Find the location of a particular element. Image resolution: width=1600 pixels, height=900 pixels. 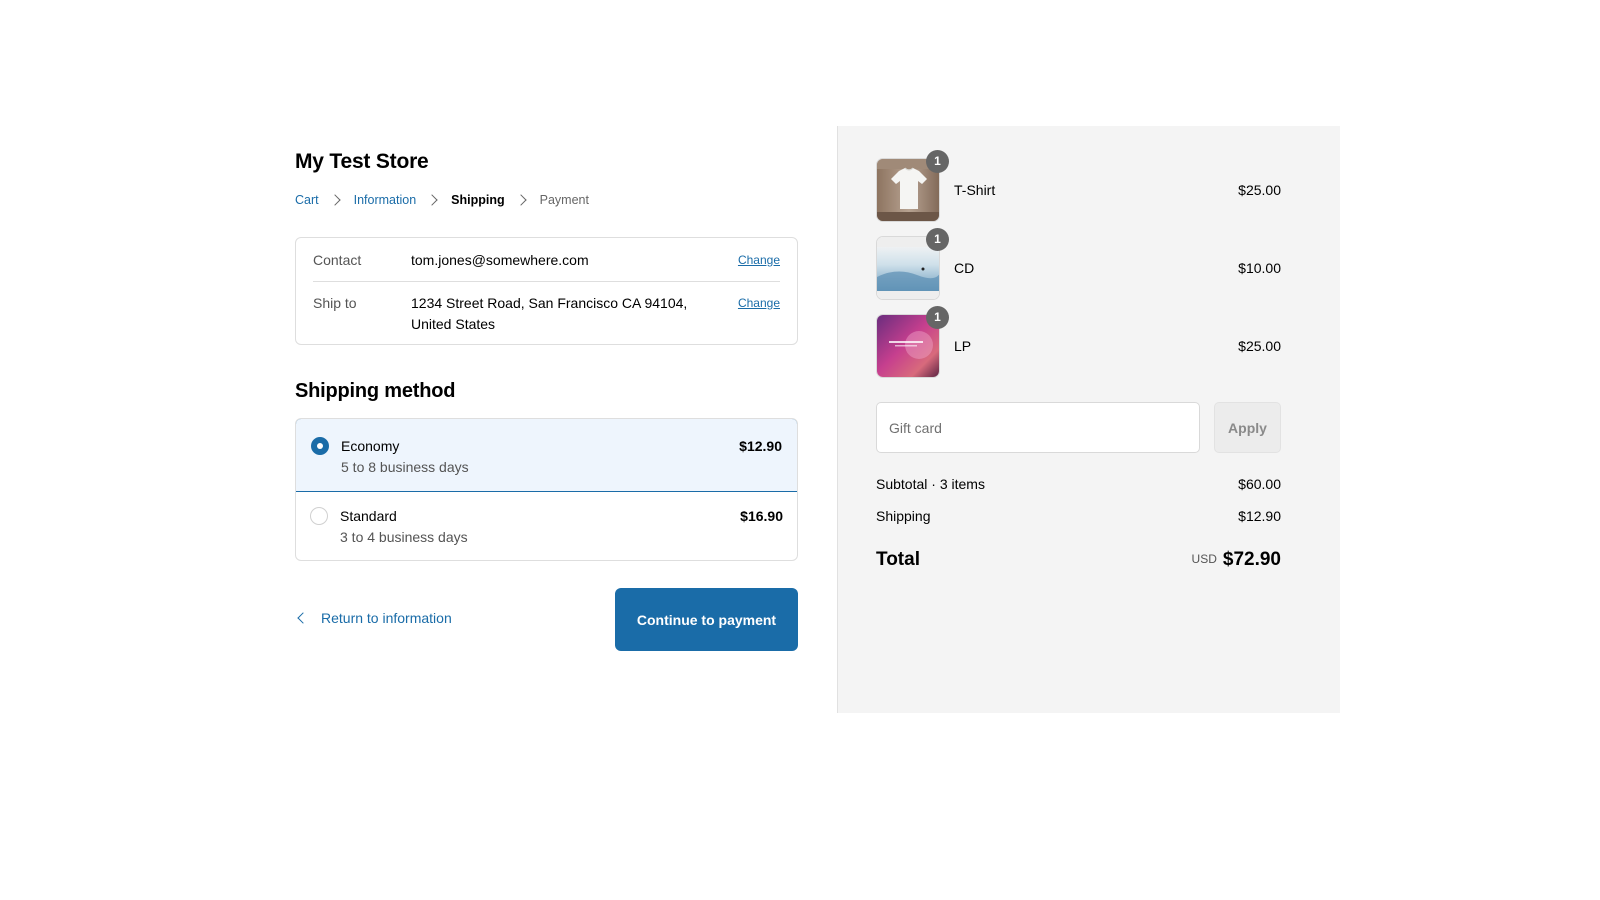

apply-gift-card-button: Apply is located at coordinates (1247, 427).